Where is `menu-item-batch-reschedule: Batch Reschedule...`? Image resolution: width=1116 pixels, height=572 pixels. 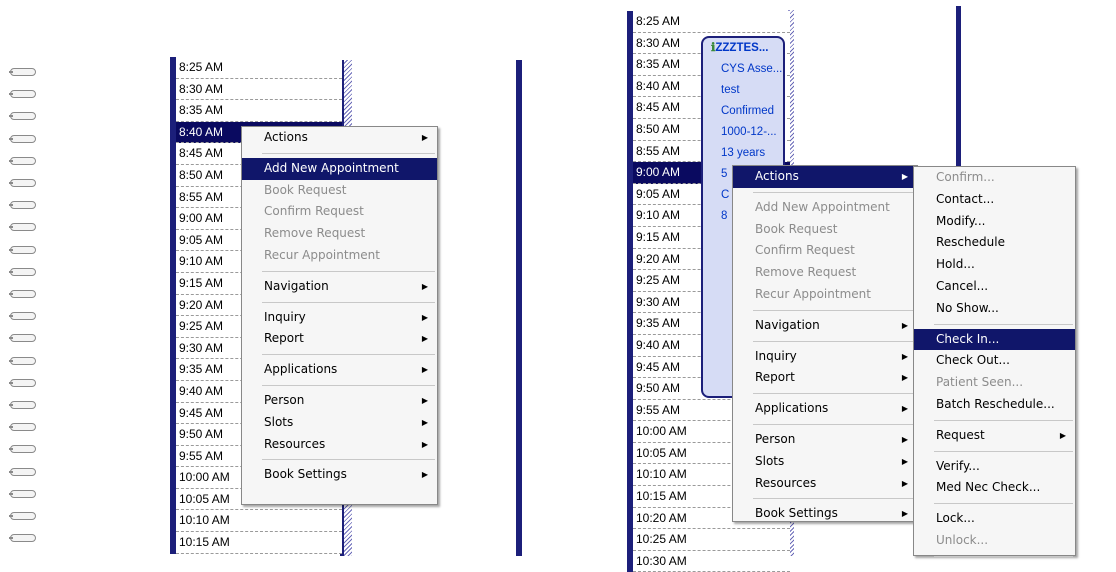 menu-item-batch-reschedule: Batch Reschedule... is located at coordinates (994, 405).